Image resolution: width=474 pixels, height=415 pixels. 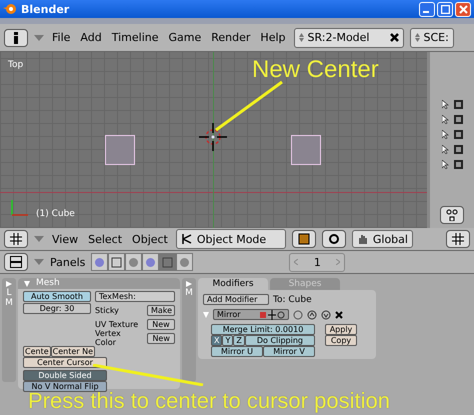 I want to click on panels-label: Panels, so click(x=68, y=262).